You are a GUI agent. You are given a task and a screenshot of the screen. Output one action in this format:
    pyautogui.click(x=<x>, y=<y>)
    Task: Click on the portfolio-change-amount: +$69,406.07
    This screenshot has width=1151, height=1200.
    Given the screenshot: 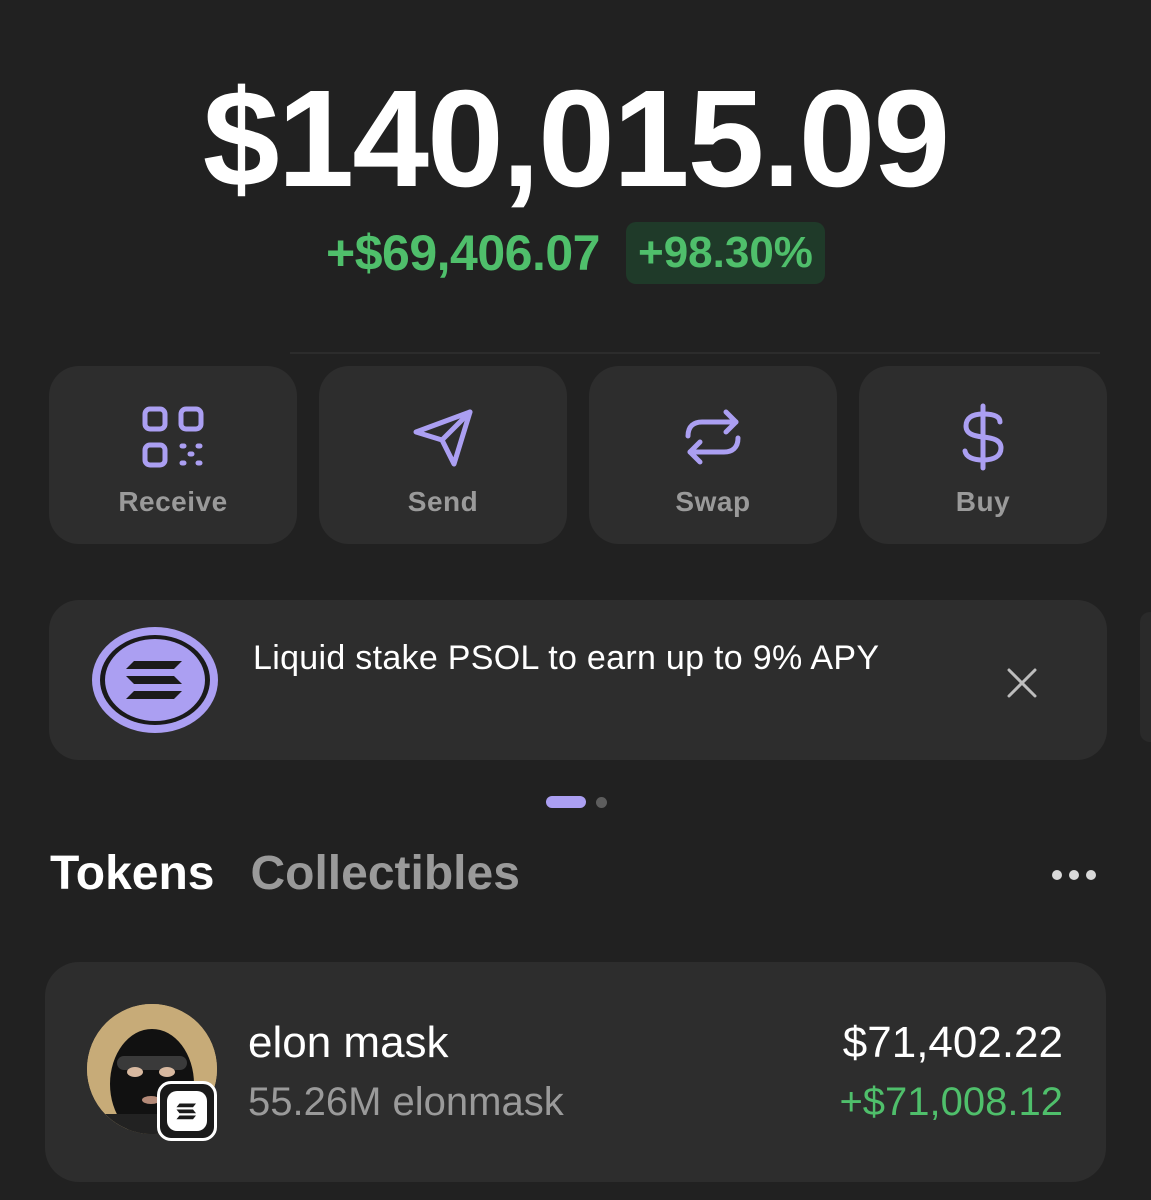 What is the action you would take?
    pyautogui.click(x=463, y=253)
    